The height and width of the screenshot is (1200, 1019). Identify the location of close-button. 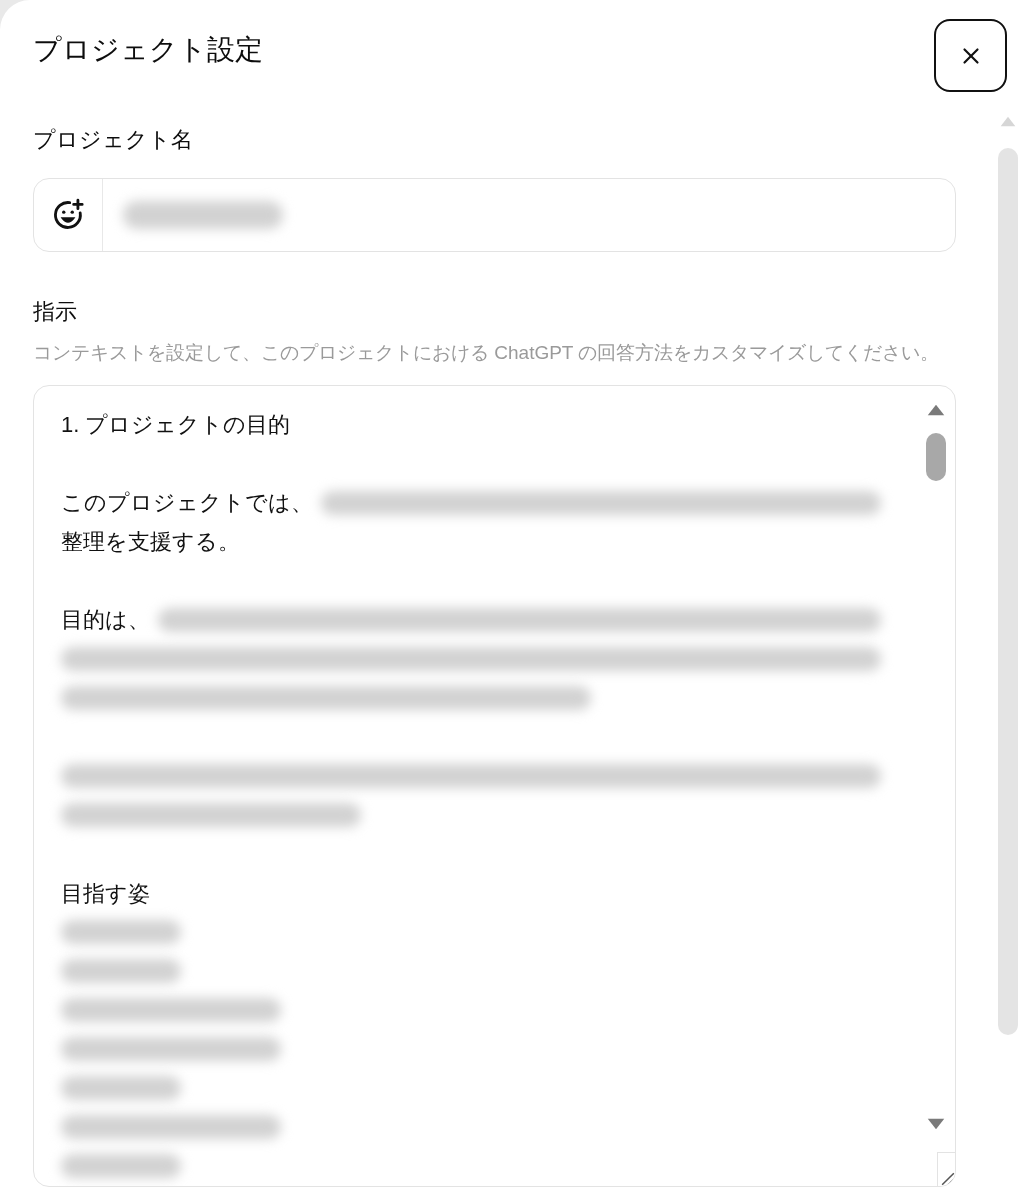
(970, 55).